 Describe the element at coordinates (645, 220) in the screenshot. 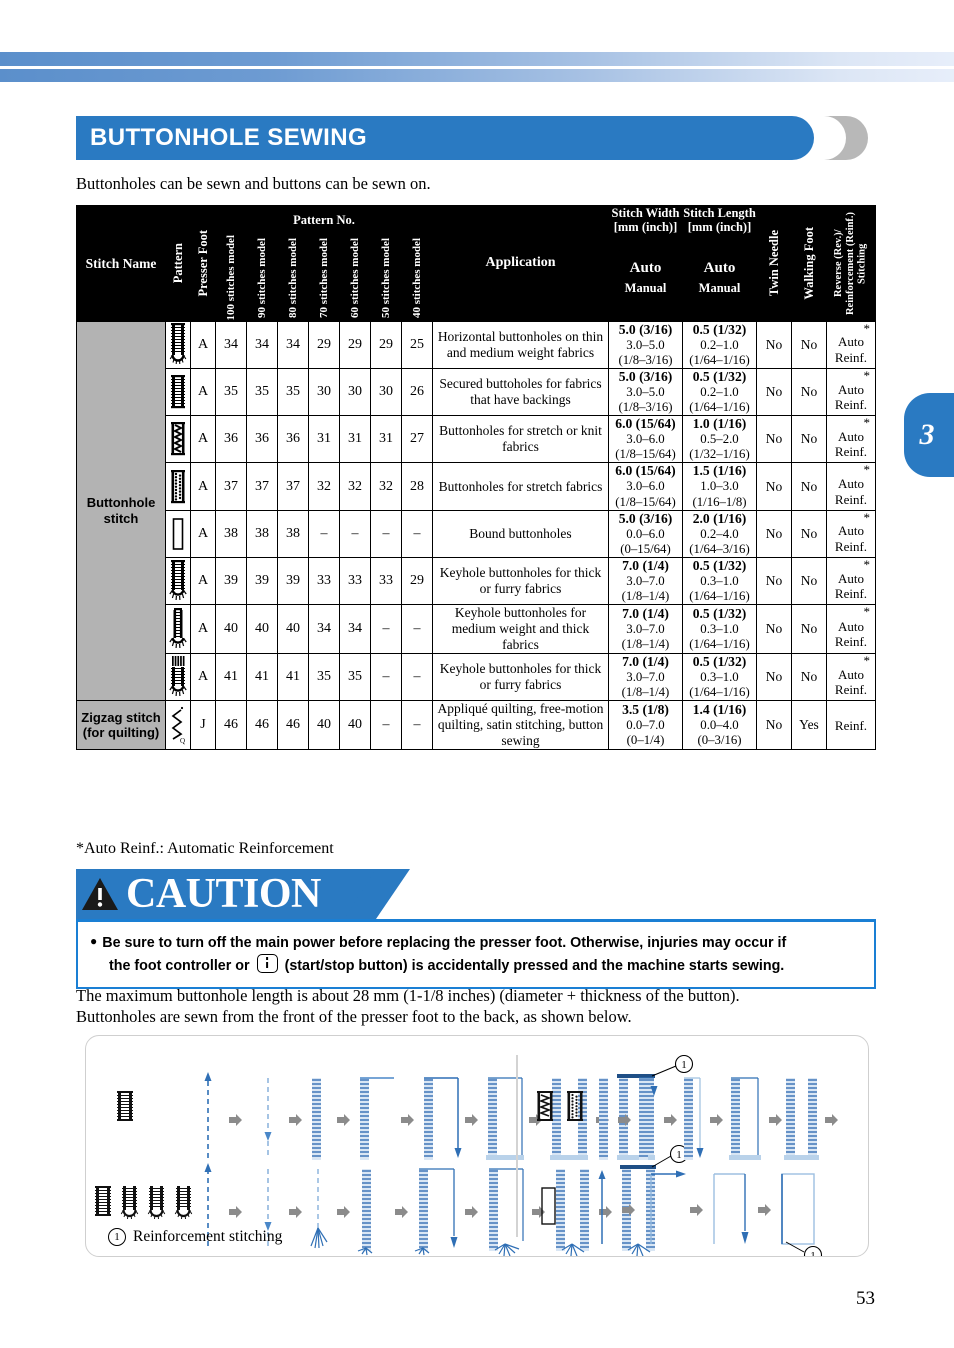

I see `th-stitch-width: Stitch Width [mm (inch)]` at that location.